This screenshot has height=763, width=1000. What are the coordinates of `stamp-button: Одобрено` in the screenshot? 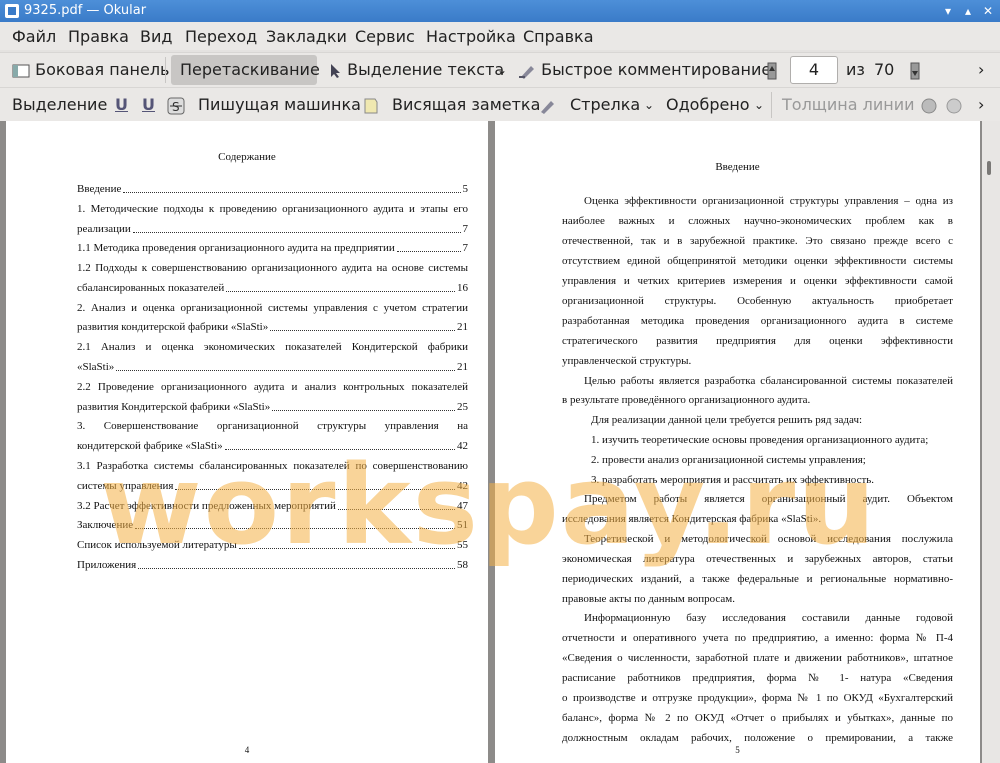 It's located at (708, 105).